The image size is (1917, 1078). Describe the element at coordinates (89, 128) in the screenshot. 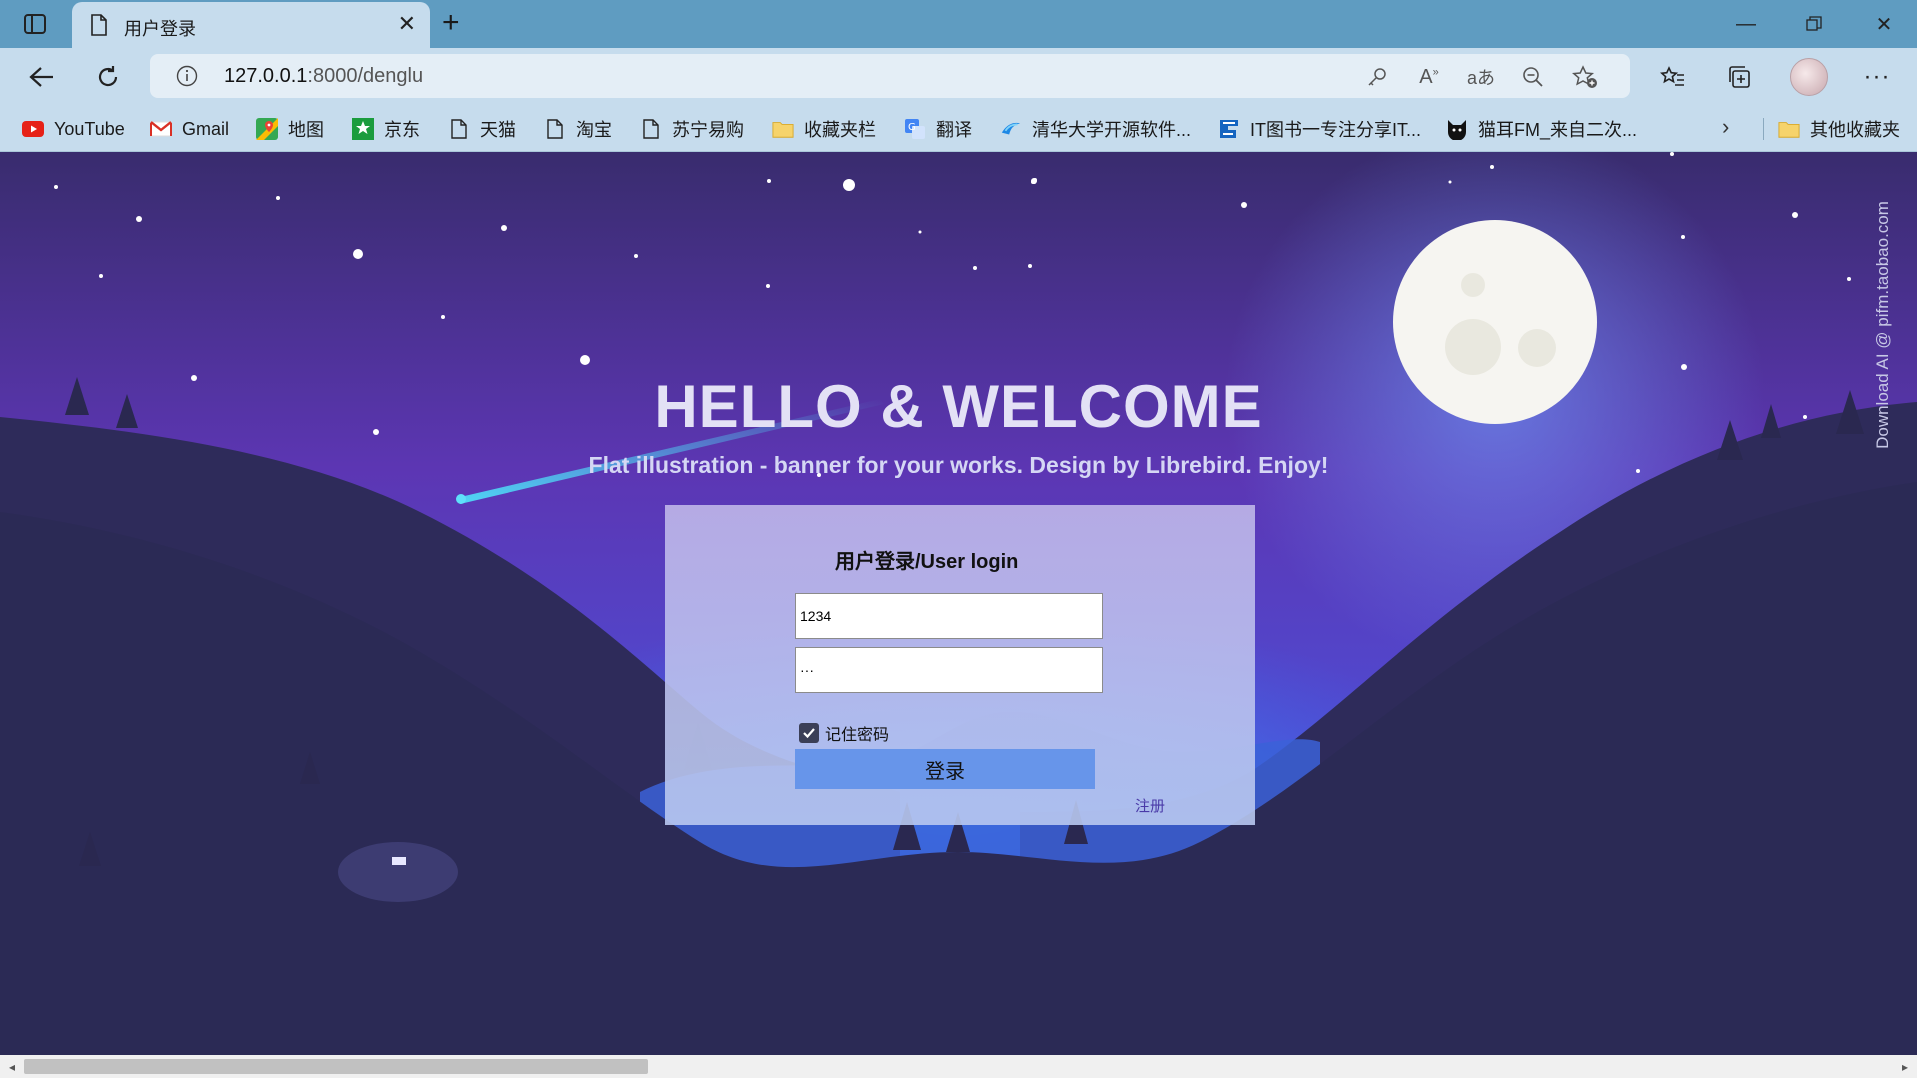

I see `bookmark-label: YouTube` at that location.